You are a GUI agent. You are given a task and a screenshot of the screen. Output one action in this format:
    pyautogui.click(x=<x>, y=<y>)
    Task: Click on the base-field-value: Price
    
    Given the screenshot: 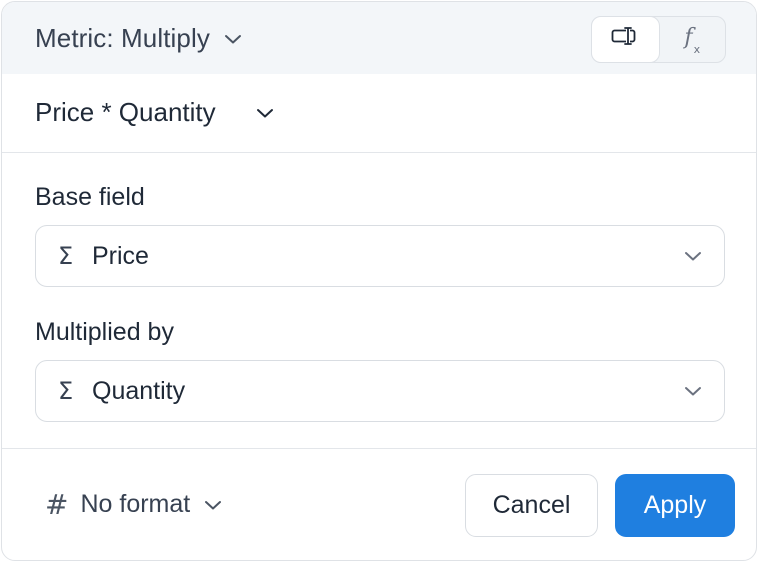 What is the action you would take?
    pyautogui.click(x=120, y=255)
    